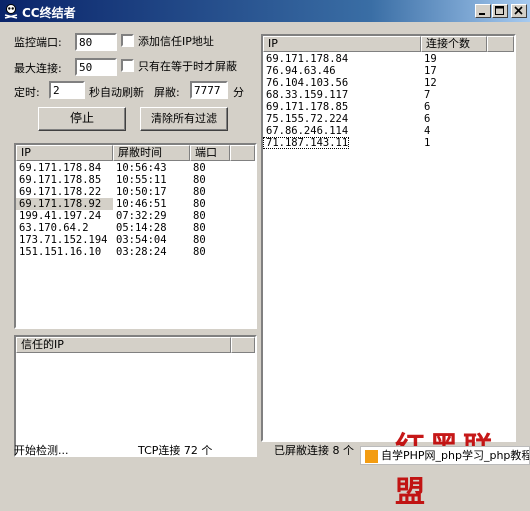 The height and width of the screenshot is (511, 530). I want to click on cell-block-time: 10:50:17, so click(141, 192).